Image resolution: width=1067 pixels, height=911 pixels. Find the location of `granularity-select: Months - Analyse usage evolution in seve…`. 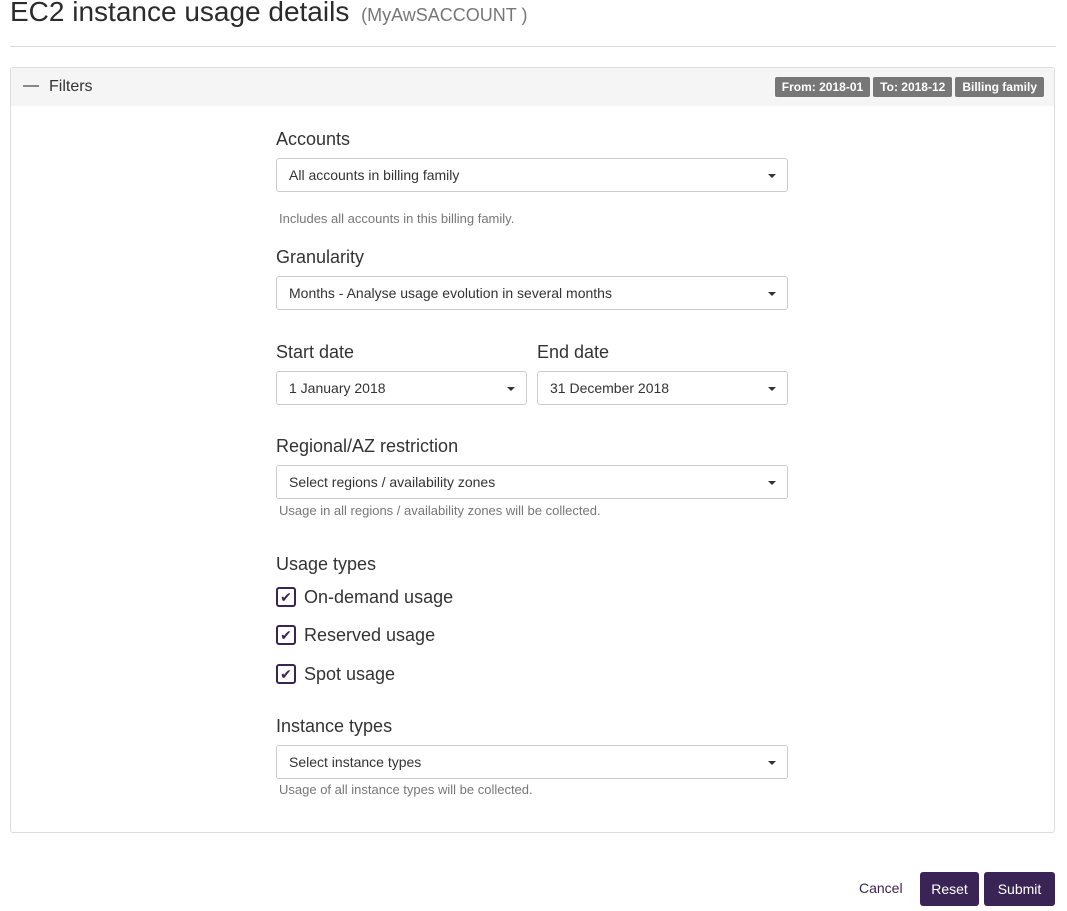

granularity-select: Months - Analyse usage evolution in seve… is located at coordinates (532, 293).